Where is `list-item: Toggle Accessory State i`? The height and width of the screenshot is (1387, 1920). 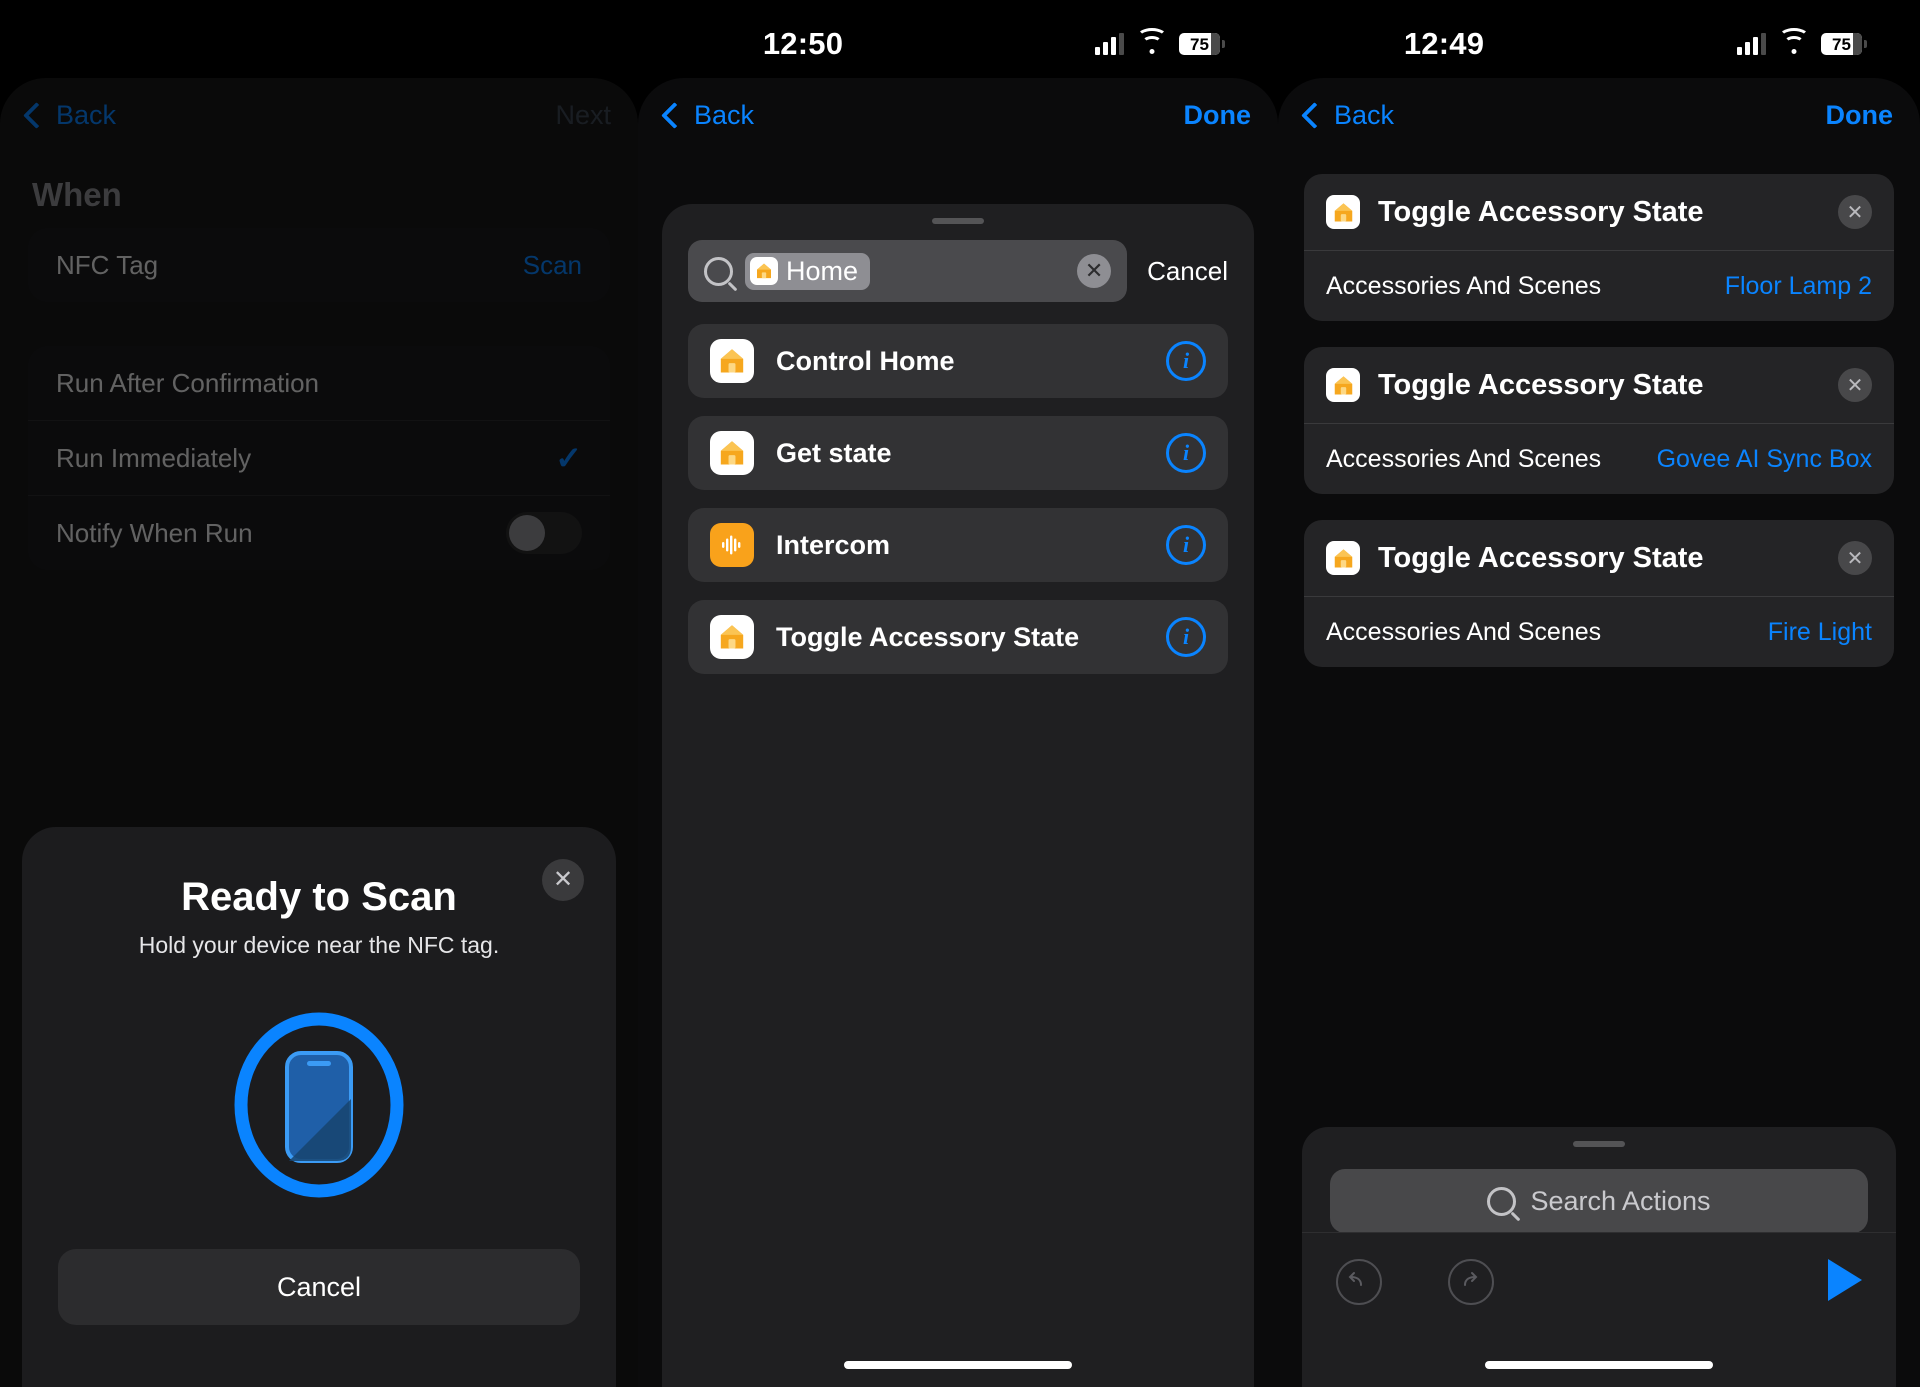 list-item: Toggle Accessory State i is located at coordinates (958, 637).